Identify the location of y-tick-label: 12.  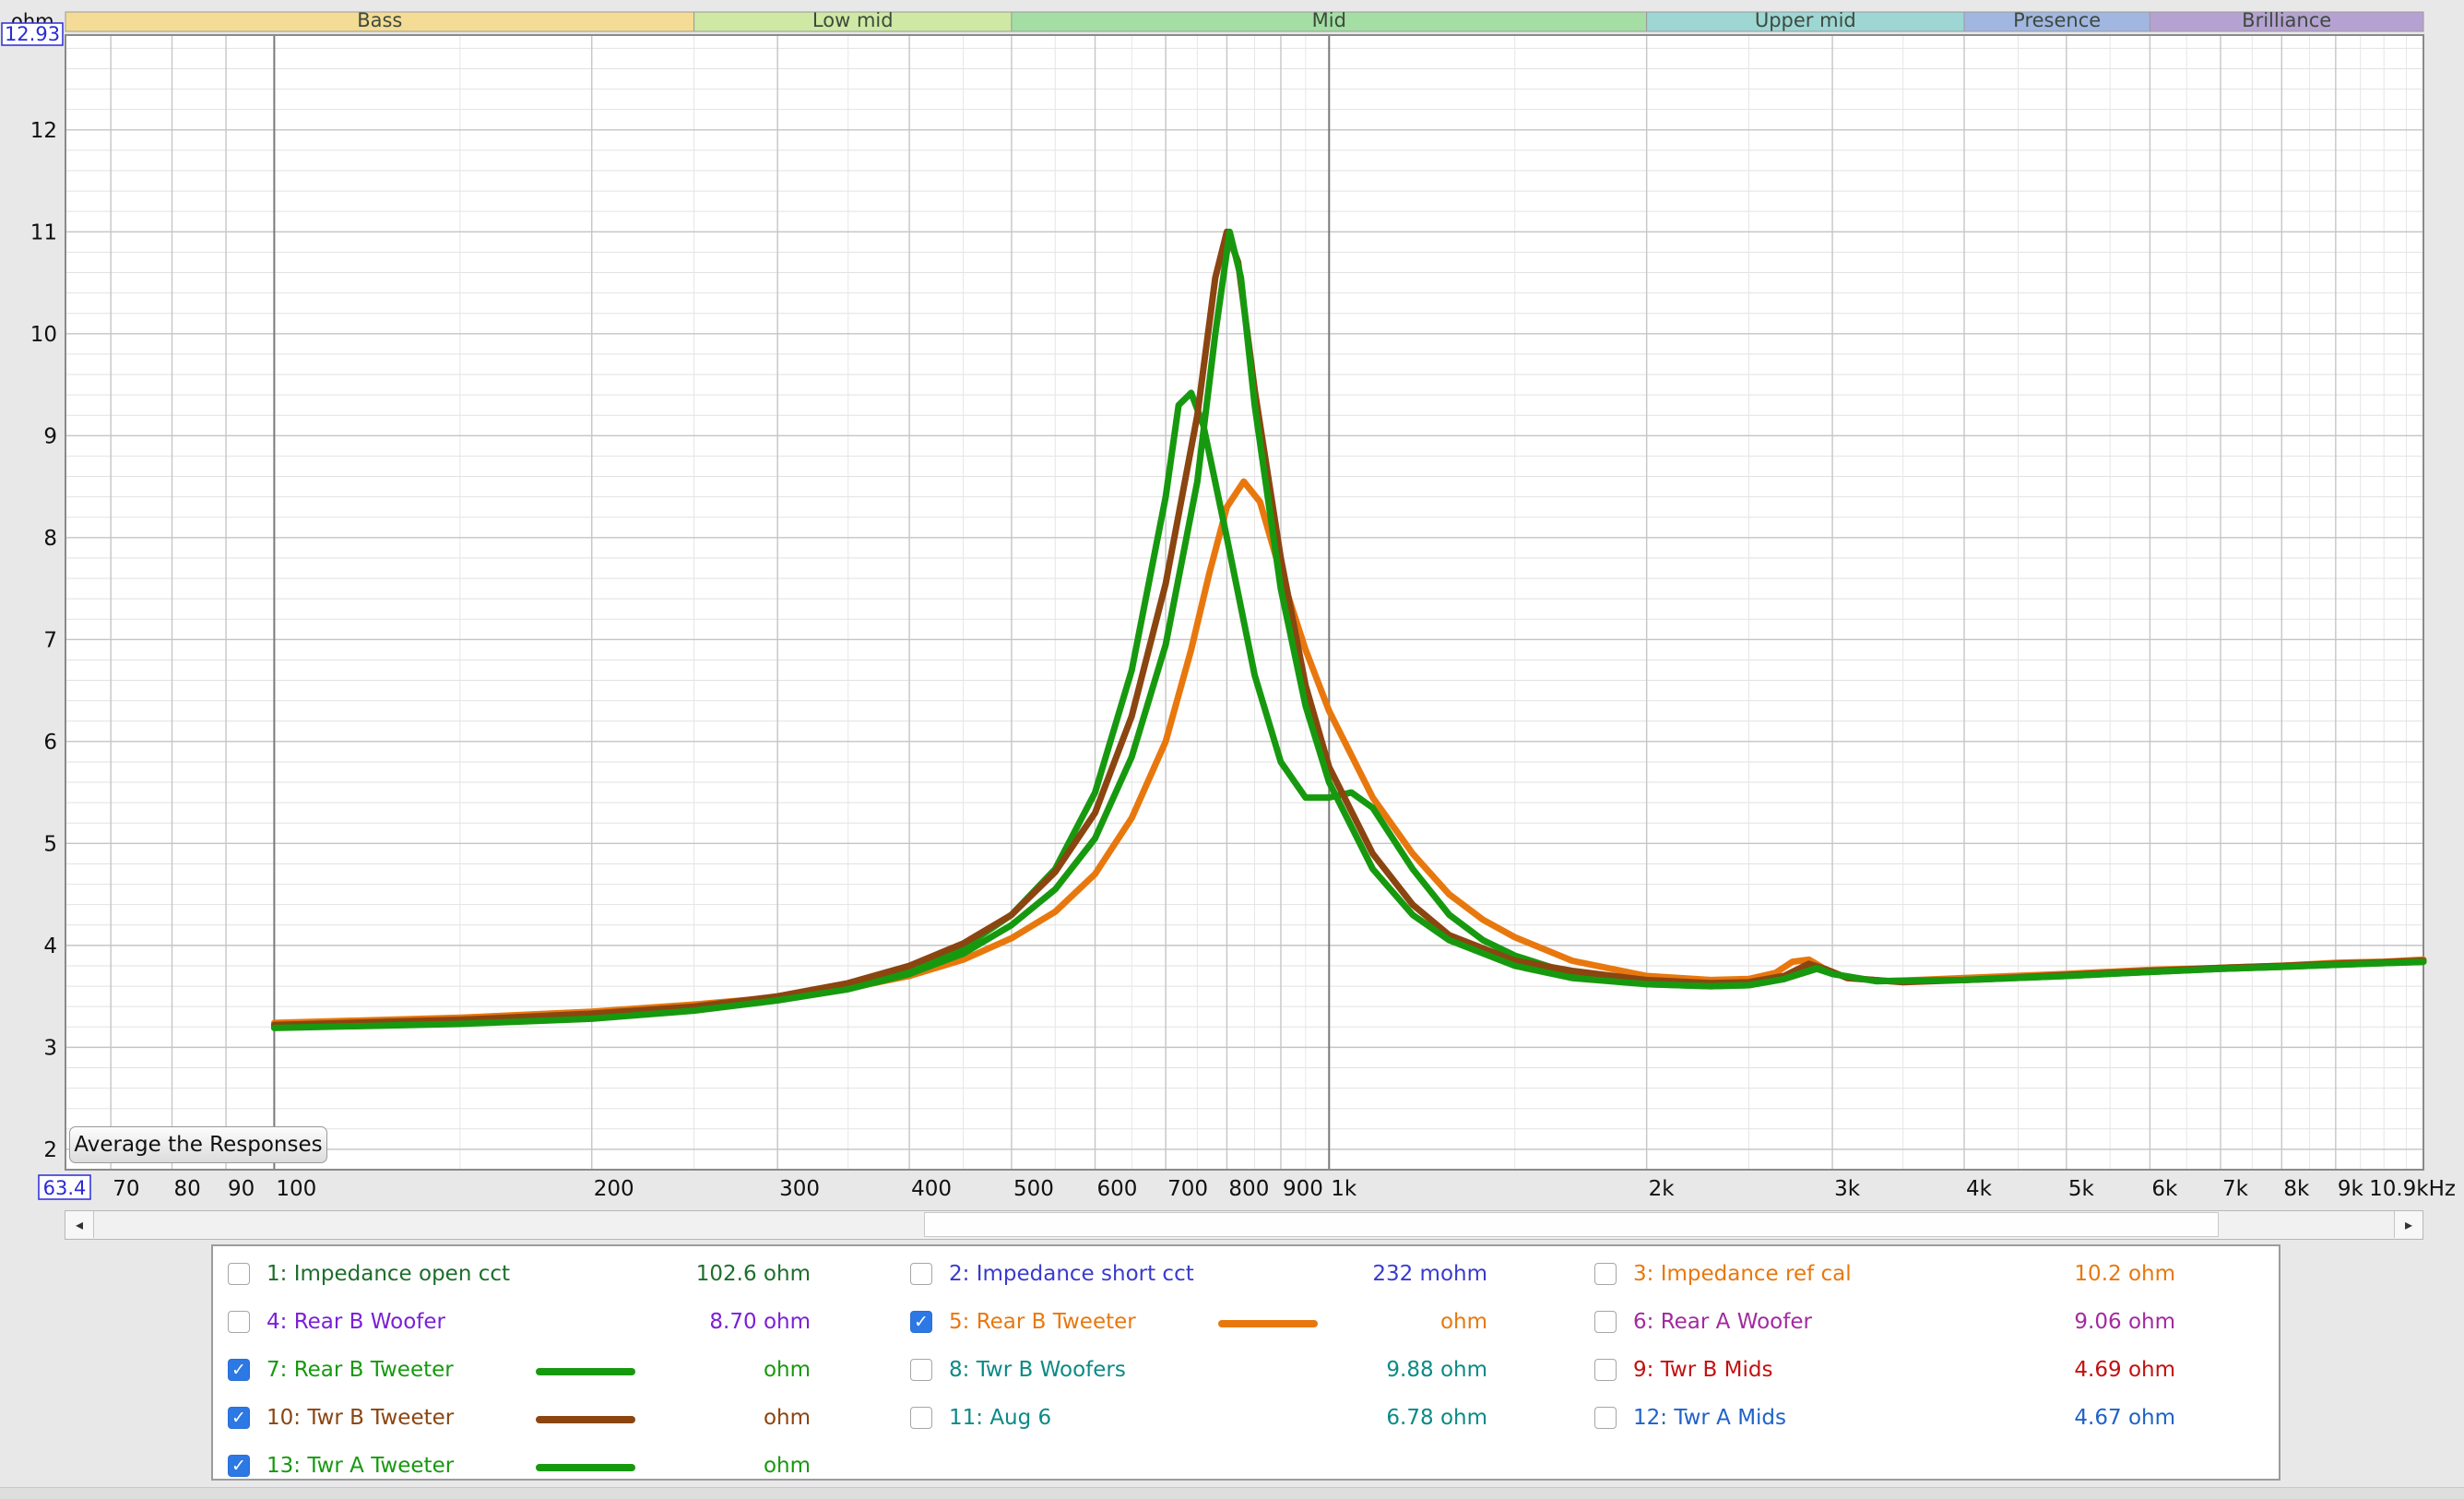
(44, 131).